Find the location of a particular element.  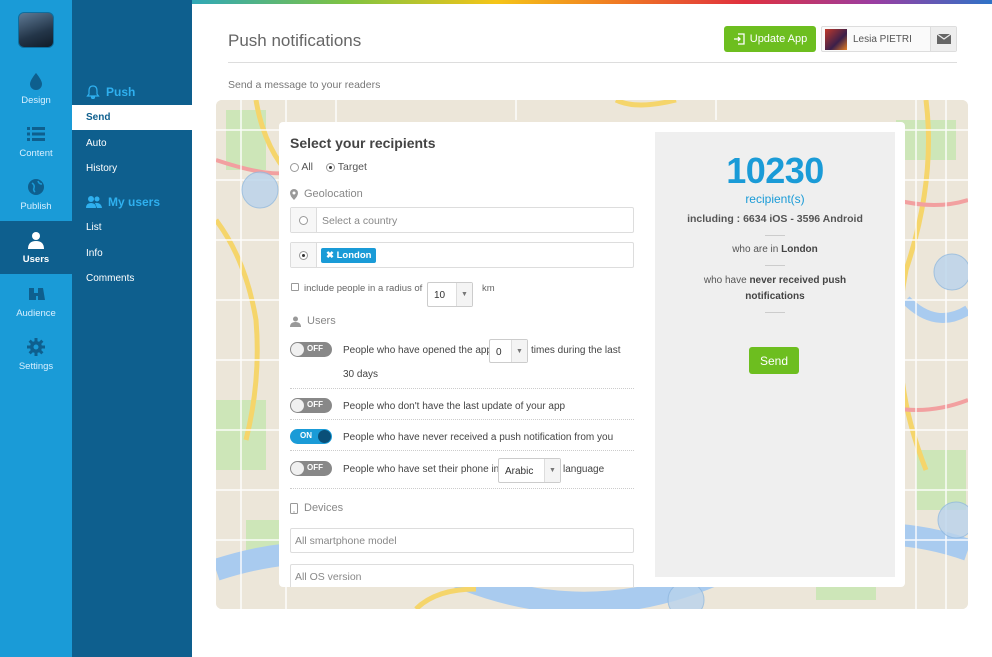

recipient-count-label: recipient(s) is located at coordinates (775, 199).